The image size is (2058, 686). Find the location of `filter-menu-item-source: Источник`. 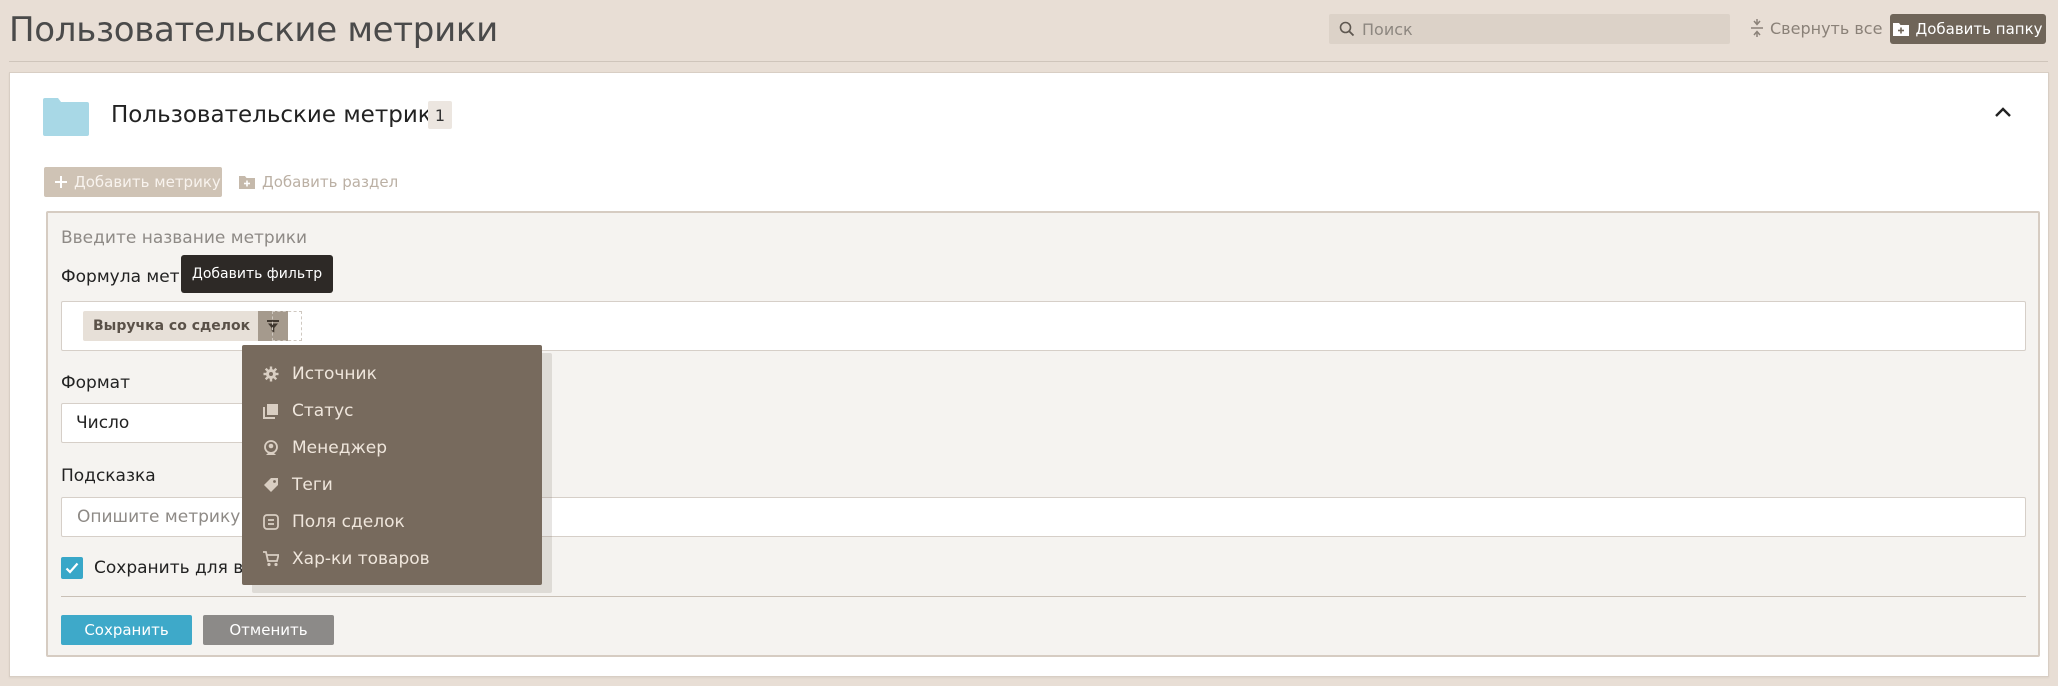

filter-menu-item-source: Источник is located at coordinates (392, 373).